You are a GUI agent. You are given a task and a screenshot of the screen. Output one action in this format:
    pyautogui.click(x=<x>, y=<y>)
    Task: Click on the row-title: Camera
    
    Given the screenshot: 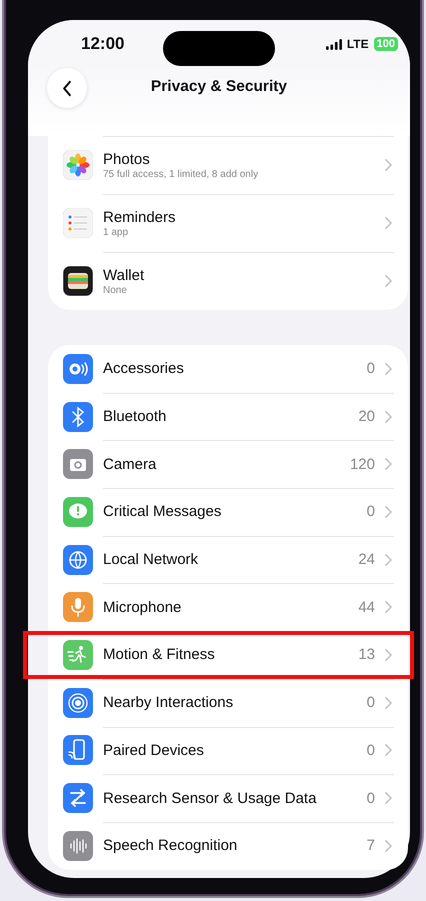 What is the action you would take?
    pyautogui.click(x=130, y=464)
    